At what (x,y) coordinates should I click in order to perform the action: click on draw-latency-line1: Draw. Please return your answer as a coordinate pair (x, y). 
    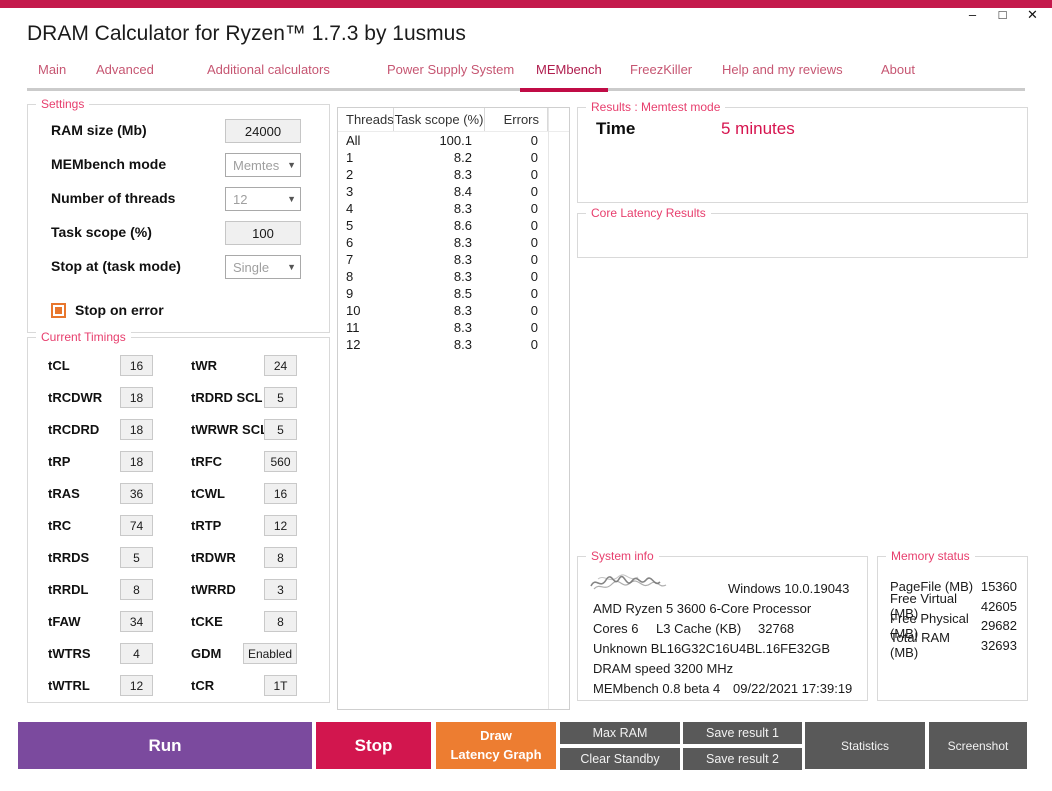
    Looking at the image, I should click on (496, 736).